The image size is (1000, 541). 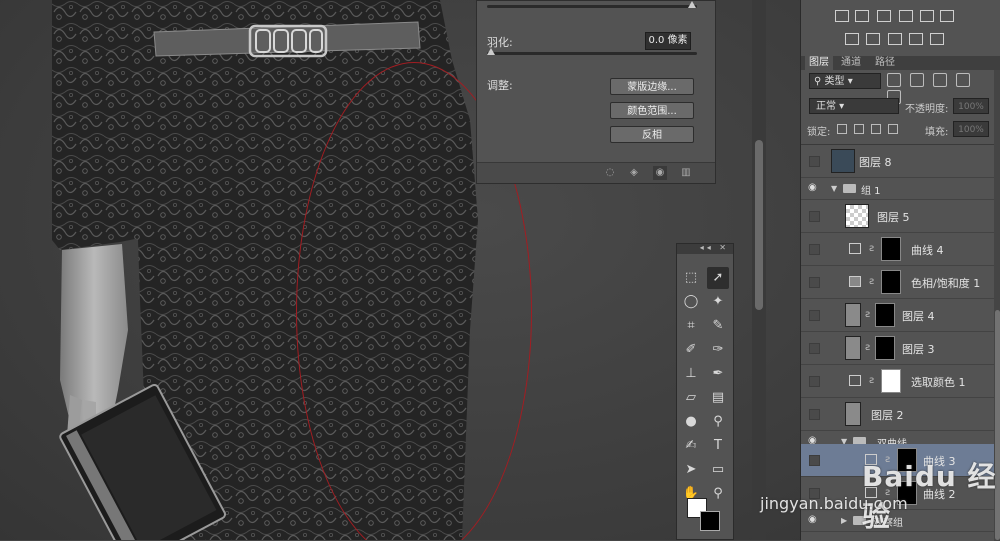 What do you see at coordinates (873, 39) in the screenshot?
I see `posterize-icon` at bounding box center [873, 39].